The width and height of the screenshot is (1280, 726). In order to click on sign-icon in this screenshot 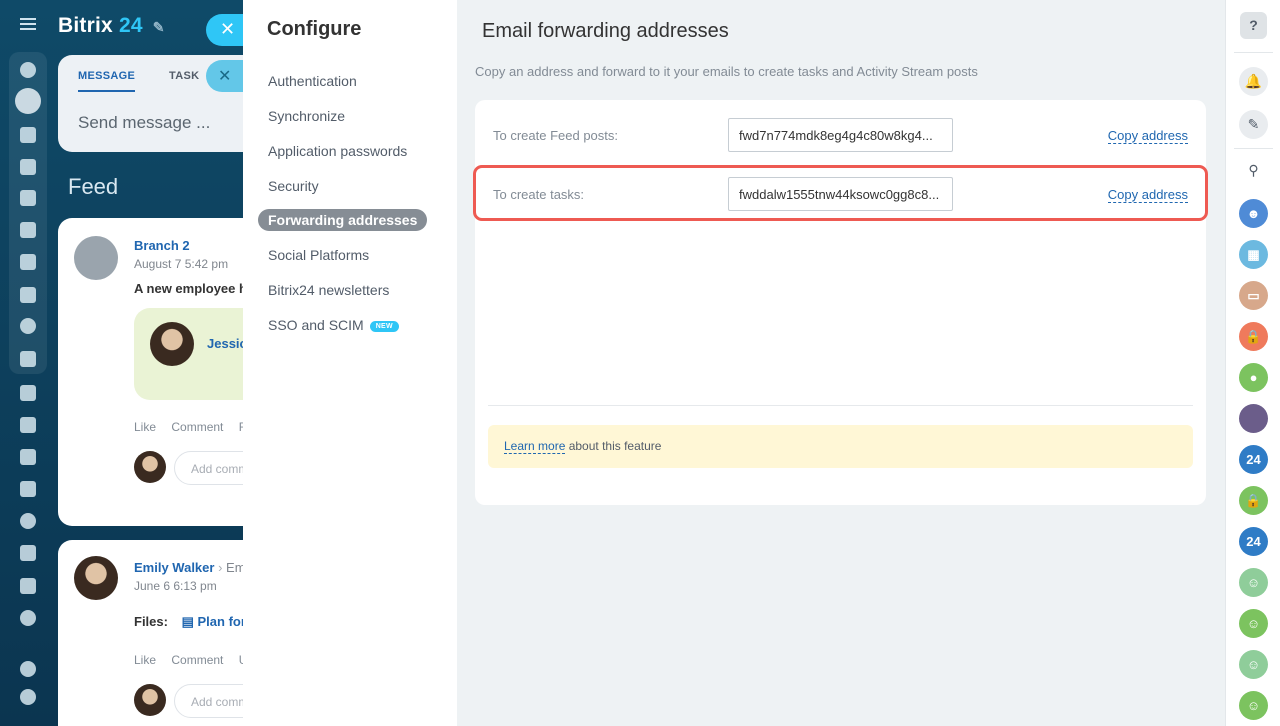, I will do `click(28, 553)`.